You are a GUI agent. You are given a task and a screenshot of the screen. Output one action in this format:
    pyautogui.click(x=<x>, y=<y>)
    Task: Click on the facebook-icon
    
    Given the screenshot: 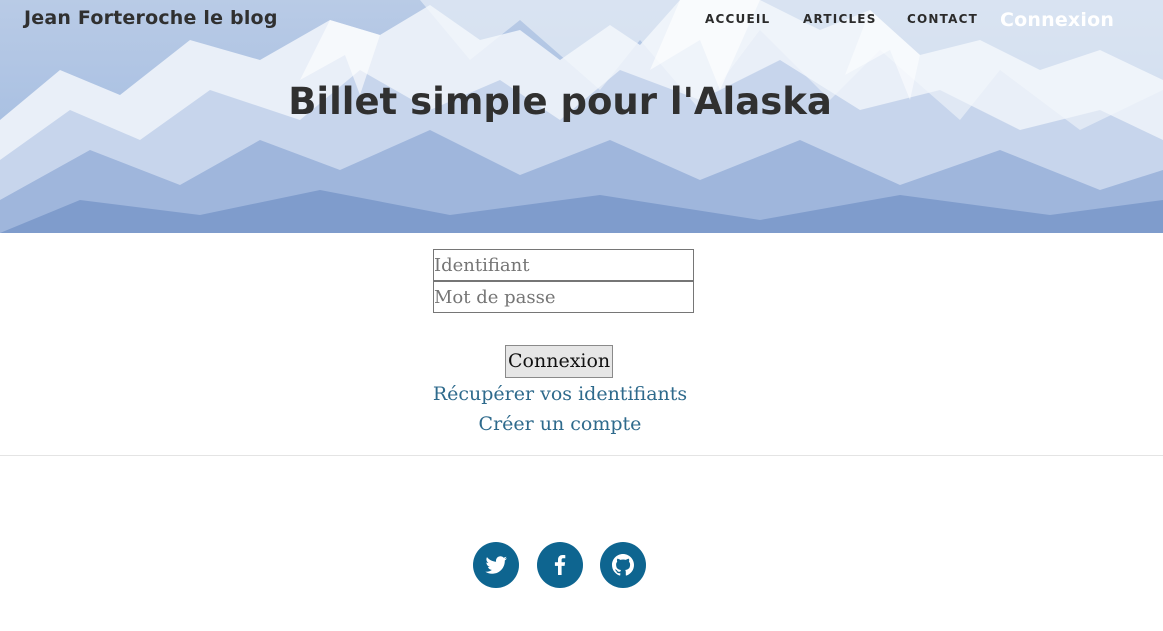 What is the action you would take?
    pyautogui.click(x=560, y=565)
    